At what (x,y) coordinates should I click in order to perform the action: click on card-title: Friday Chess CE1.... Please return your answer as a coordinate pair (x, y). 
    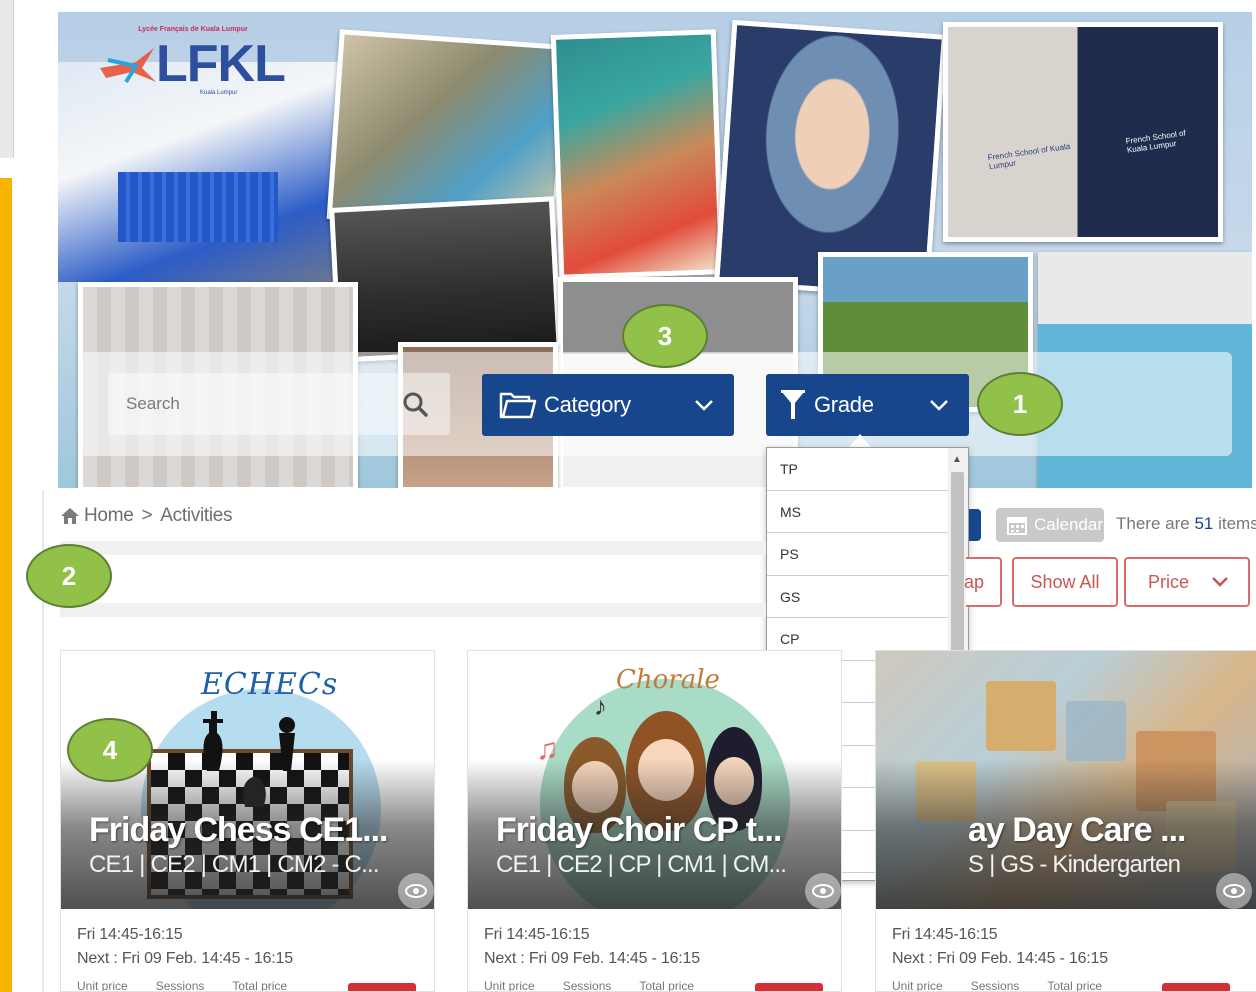
    Looking at the image, I should click on (249, 830).